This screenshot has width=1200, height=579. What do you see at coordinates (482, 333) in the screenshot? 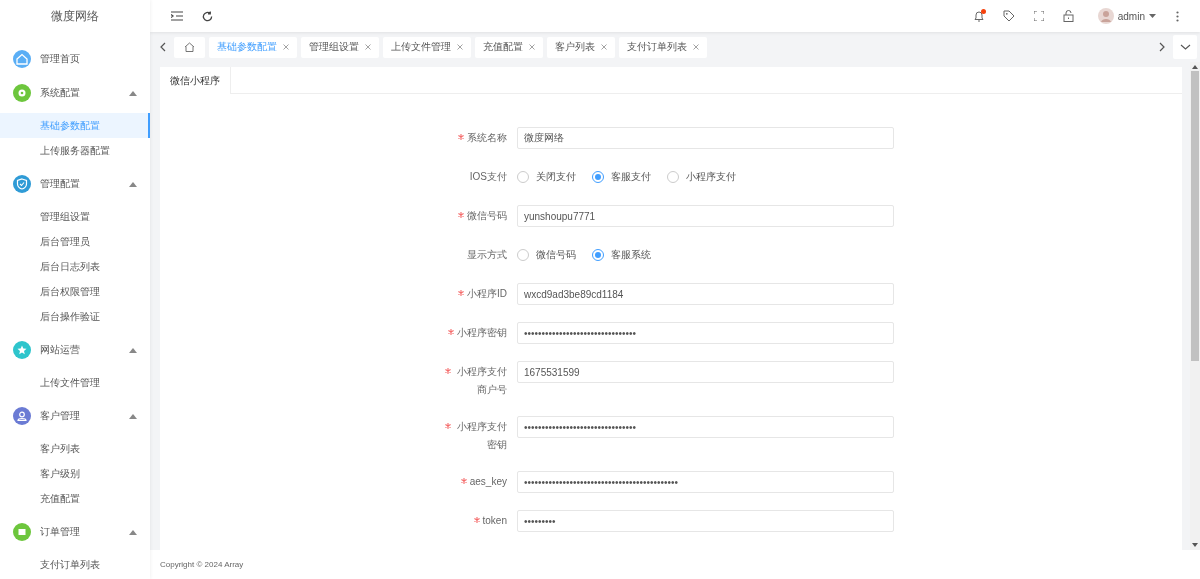
I see `field-label: 小程序密钥` at bounding box center [482, 333].